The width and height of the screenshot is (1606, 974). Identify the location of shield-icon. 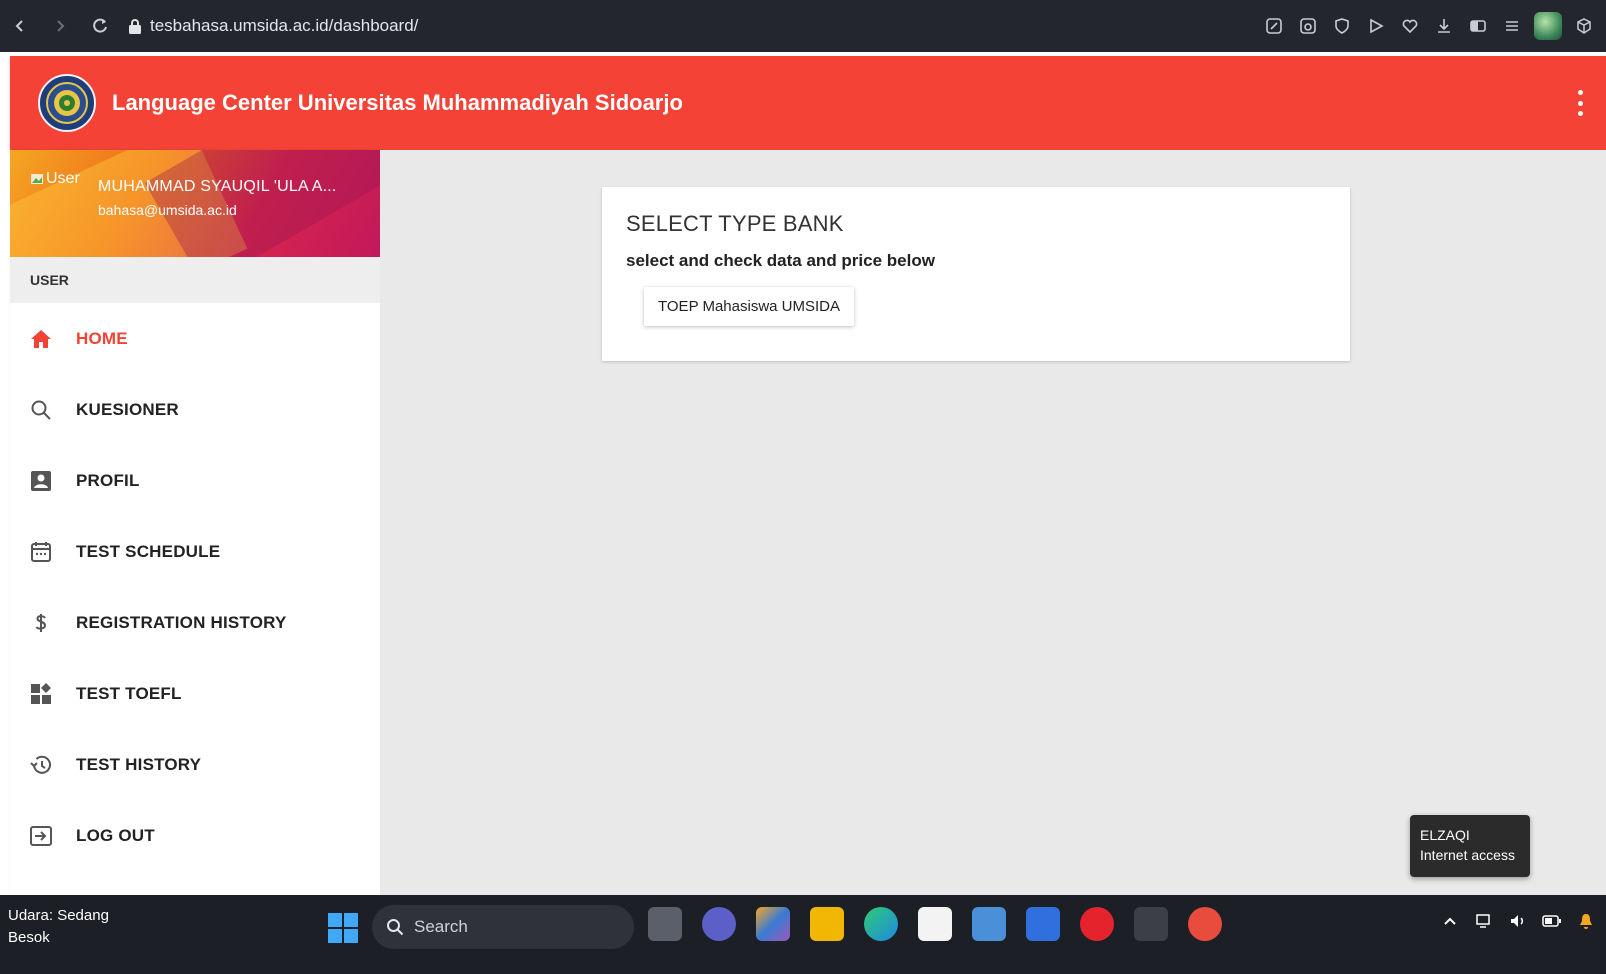
(1342, 26).